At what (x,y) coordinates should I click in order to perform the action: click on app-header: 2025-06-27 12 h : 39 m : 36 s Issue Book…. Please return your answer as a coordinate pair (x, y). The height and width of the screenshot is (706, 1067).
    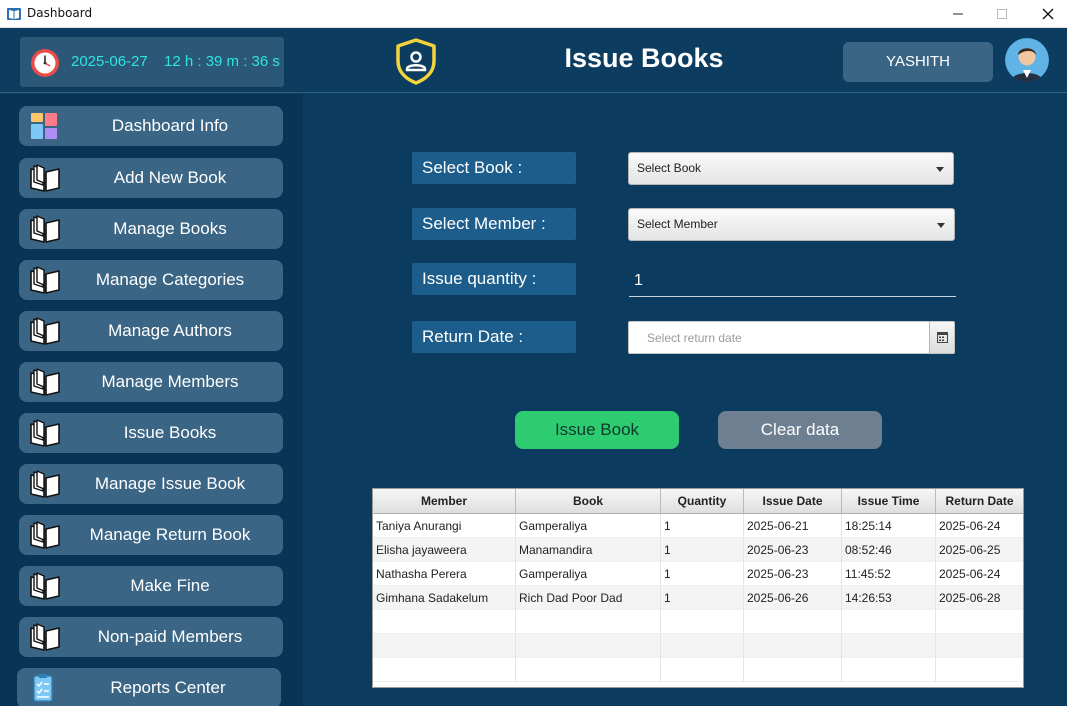
    Looking at the image, I should click on (533, 61).